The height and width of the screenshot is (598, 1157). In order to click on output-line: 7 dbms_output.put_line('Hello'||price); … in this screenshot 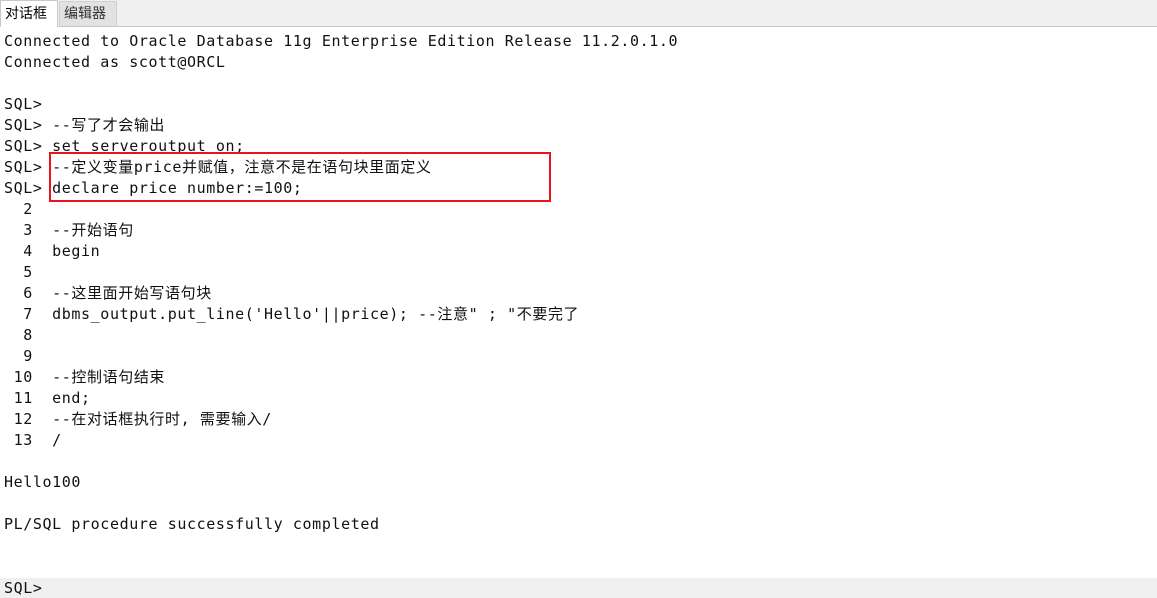, I will do `click(292, 314)`.